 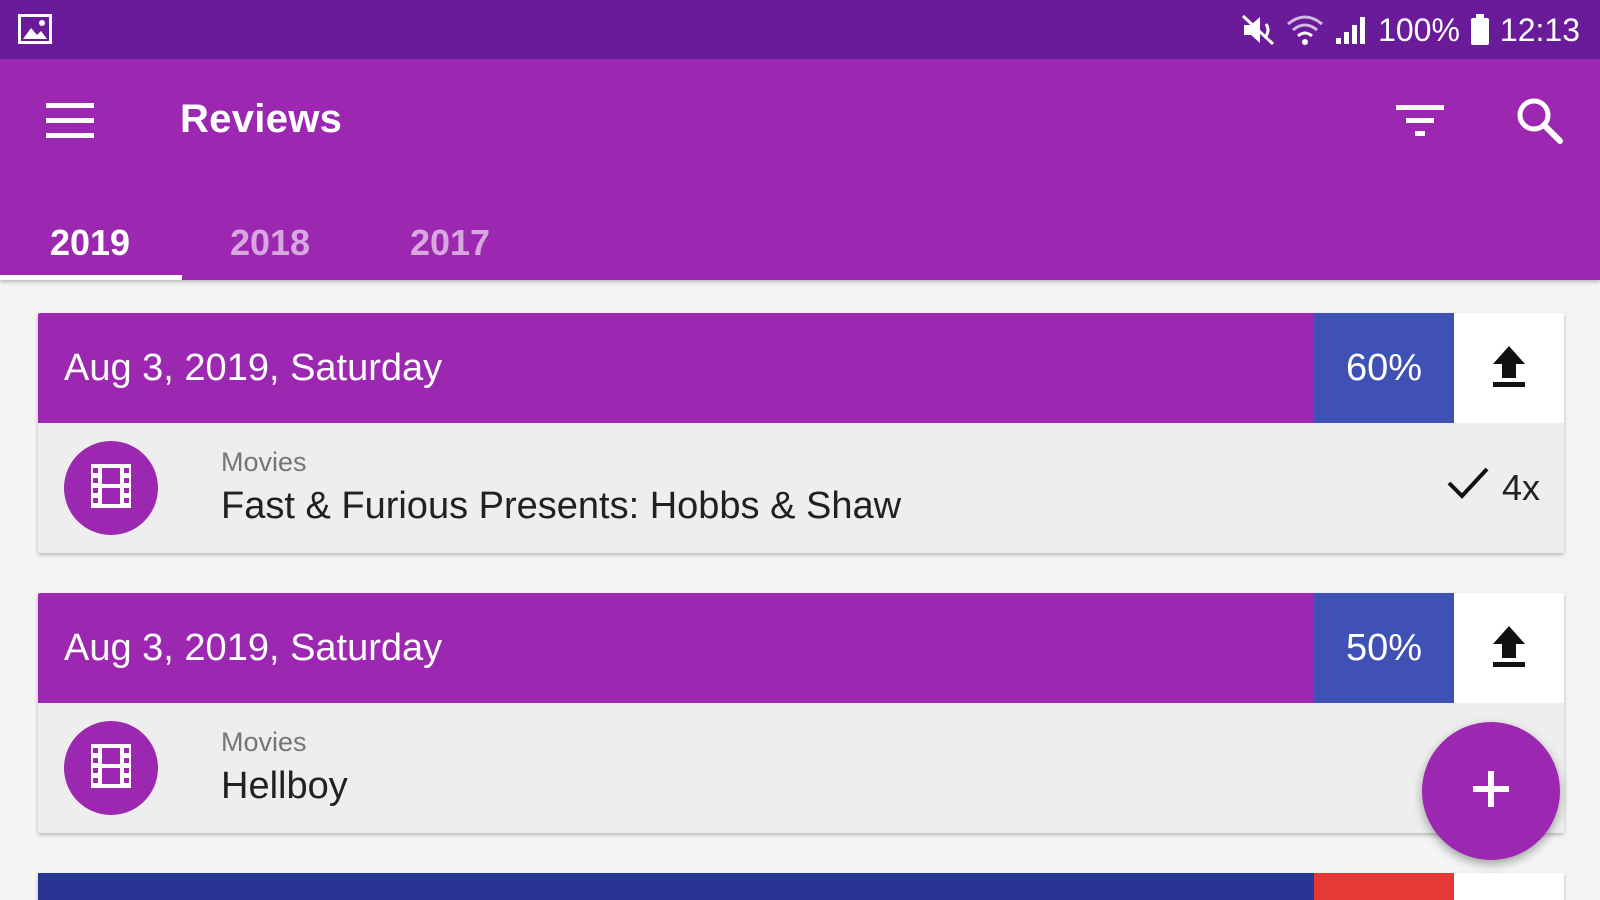 I want to click on gallery-icon, so click(x=35, y=31).